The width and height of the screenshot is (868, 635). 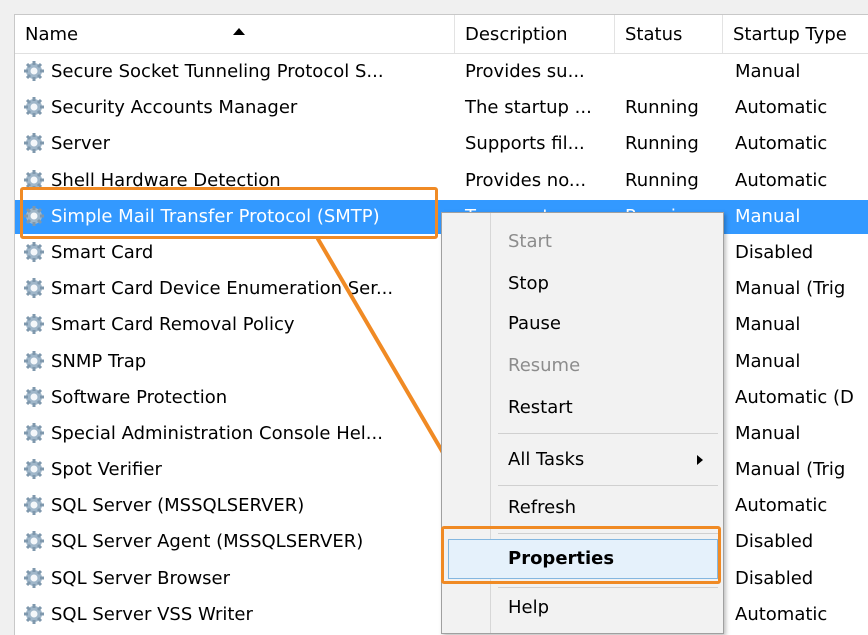 I want to click on menu-item-all-tasks: All Tasks, so click(x=582, y=460).